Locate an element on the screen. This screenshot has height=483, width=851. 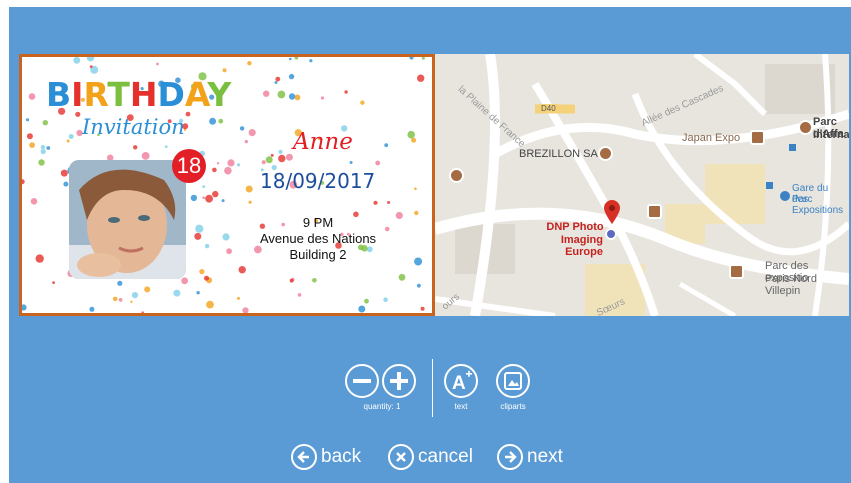
poi-parc-affaires-icon is located at coordinates (805, 127).